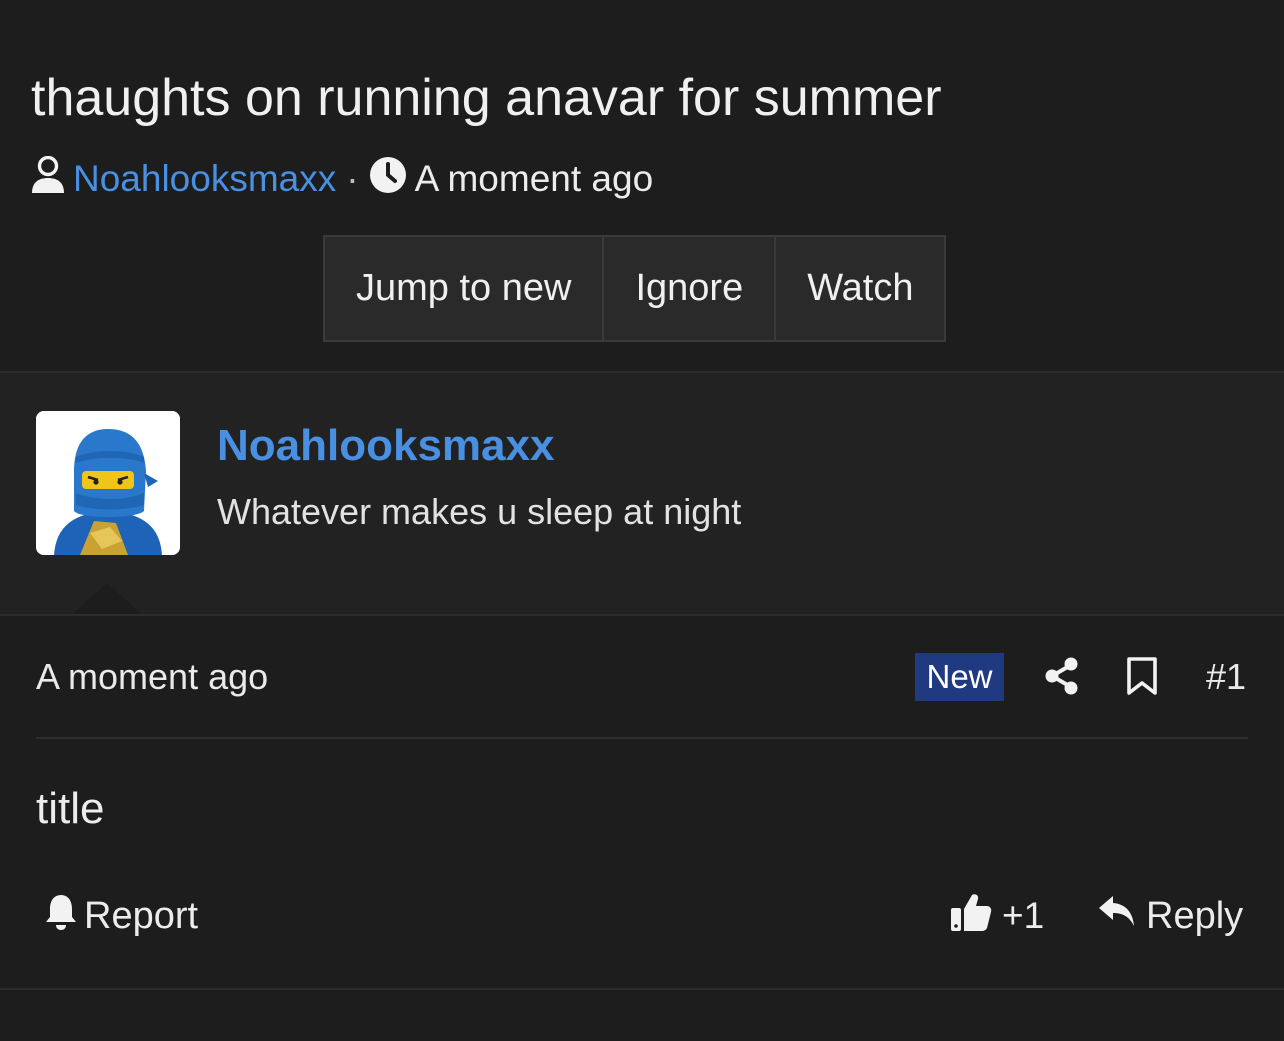  Describe the element at coordinates (1226, 677) in the screenshot. I see `post-number: #1` at that location.